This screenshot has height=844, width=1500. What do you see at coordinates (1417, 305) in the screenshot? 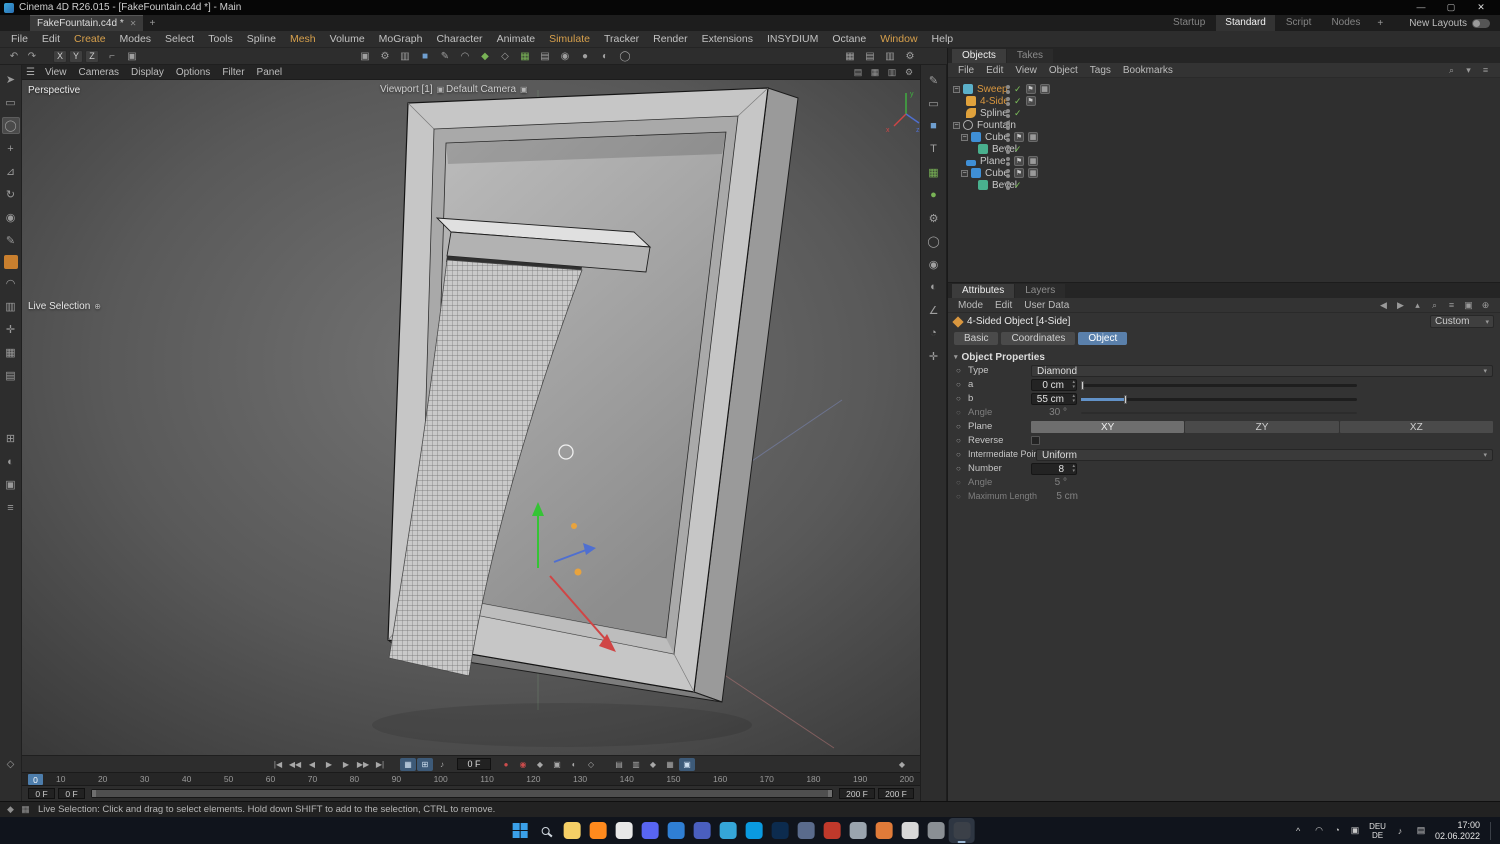
I see `attr-parent-icon: ▴` at bounding box center [1417, 305].